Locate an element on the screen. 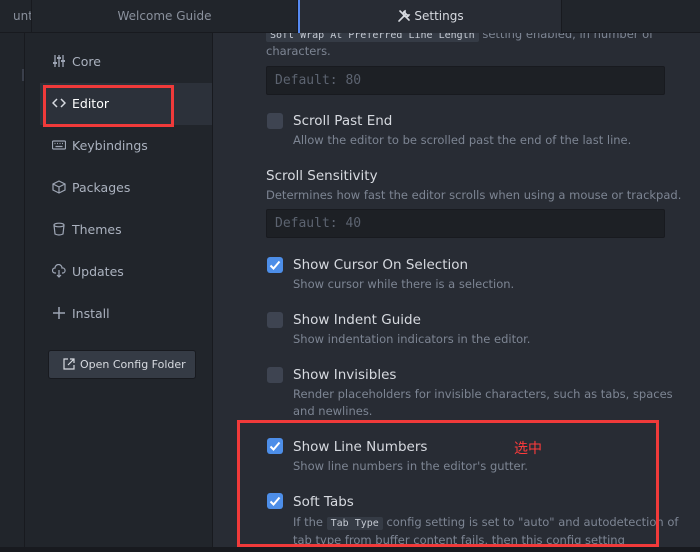  show-line-numbers-title: Show Line Numbers is located at coordinates (360, 447).